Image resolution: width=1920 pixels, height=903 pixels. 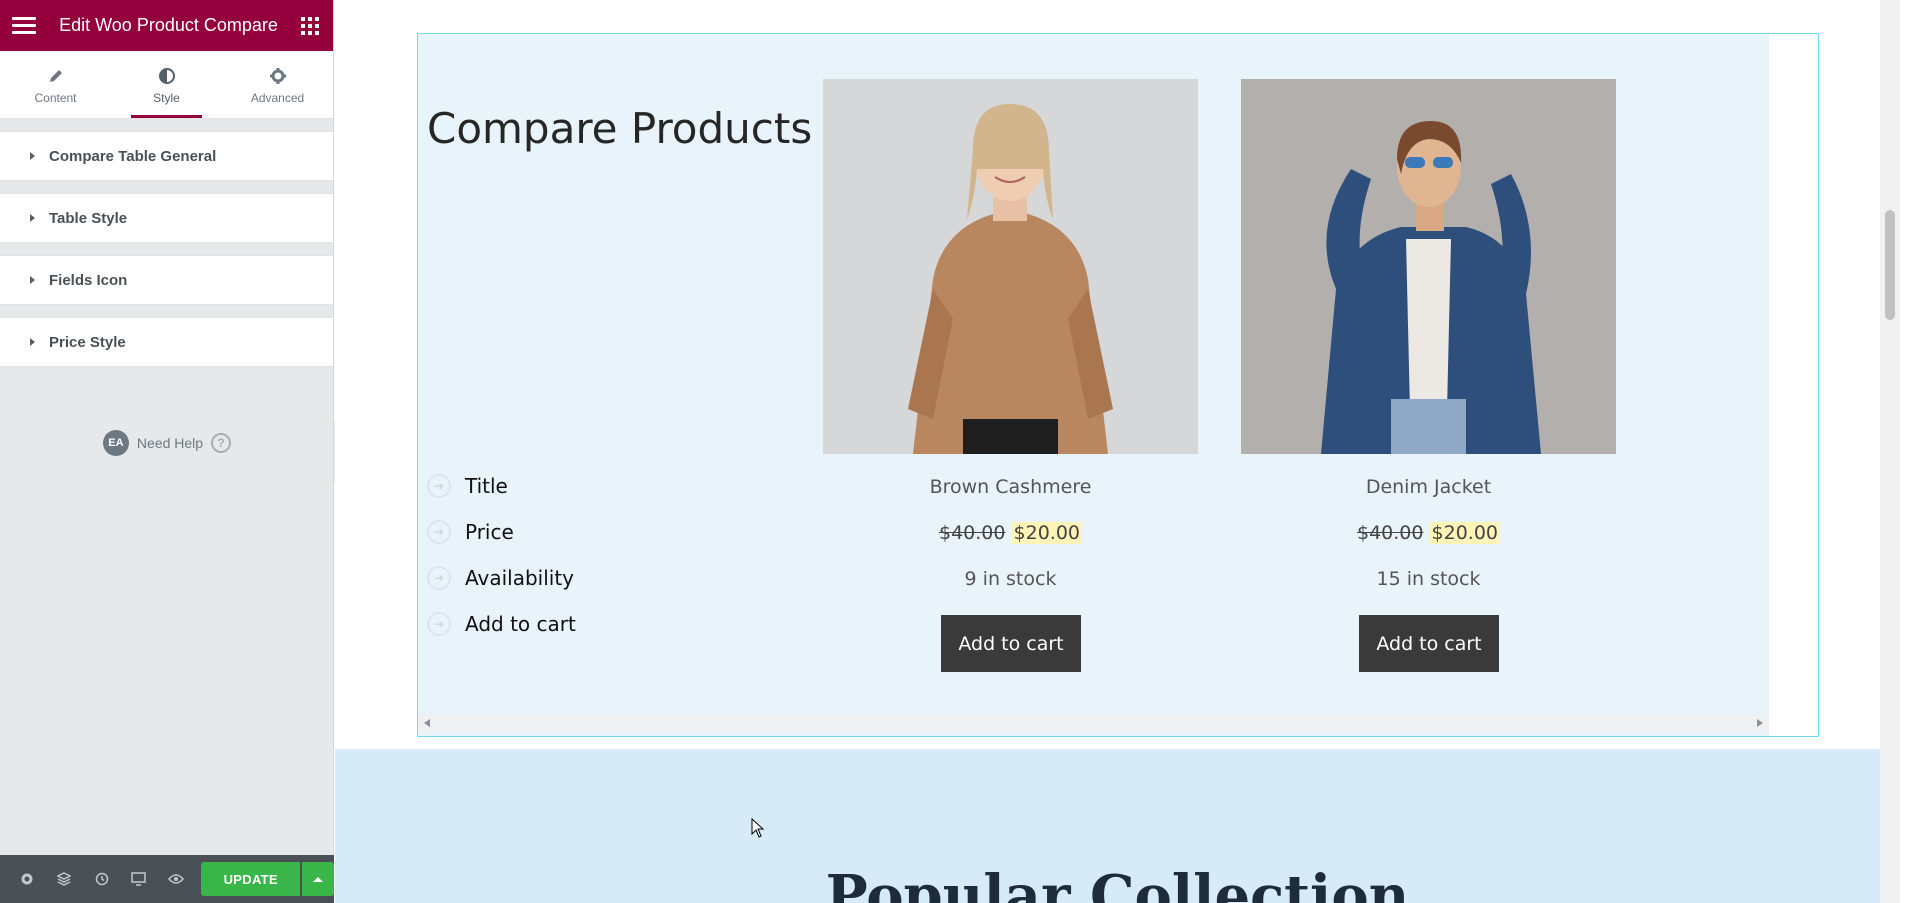 What do you see at coordinates (88, 218) in the screenshot?
I see `section-label: Table Style` at bounding box center [88, 218].